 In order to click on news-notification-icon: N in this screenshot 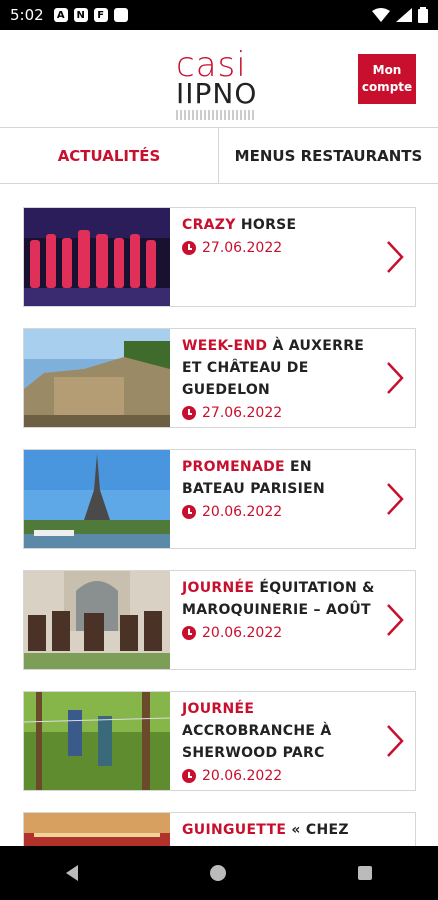, I will do `click(80, 15)`.